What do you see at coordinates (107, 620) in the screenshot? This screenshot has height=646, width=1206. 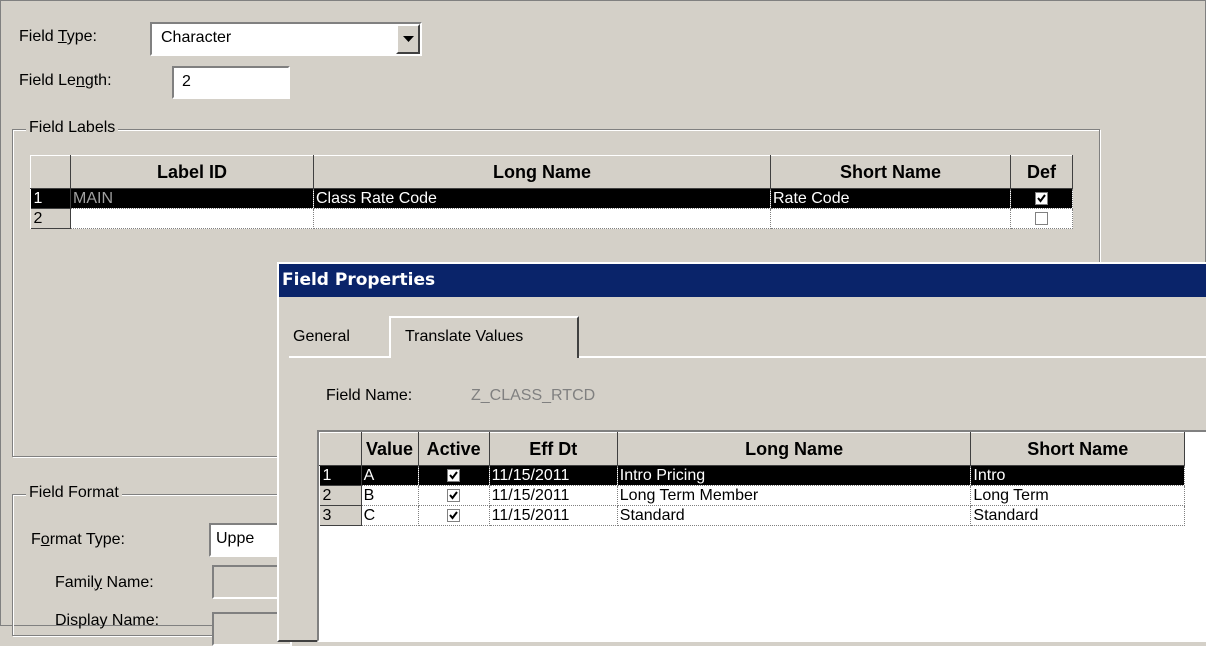 I see `display-name-label: Display Name:` at bounding box center [107, 620].